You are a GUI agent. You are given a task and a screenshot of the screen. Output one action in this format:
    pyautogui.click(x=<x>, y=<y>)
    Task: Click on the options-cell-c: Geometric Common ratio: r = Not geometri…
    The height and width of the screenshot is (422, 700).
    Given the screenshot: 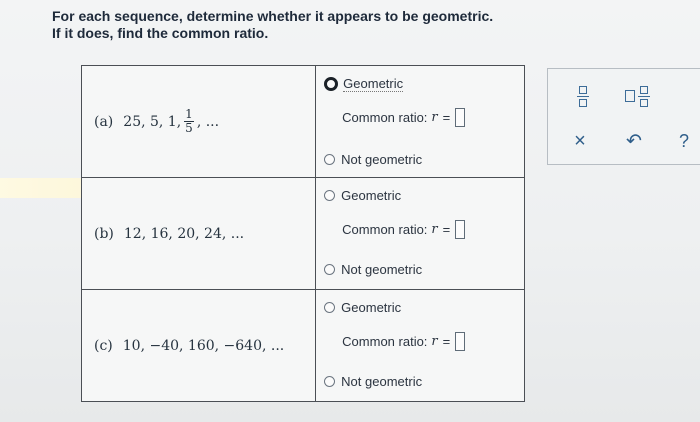 What is the action you would take?
    pyautogui.click(x=420, y=345)
    